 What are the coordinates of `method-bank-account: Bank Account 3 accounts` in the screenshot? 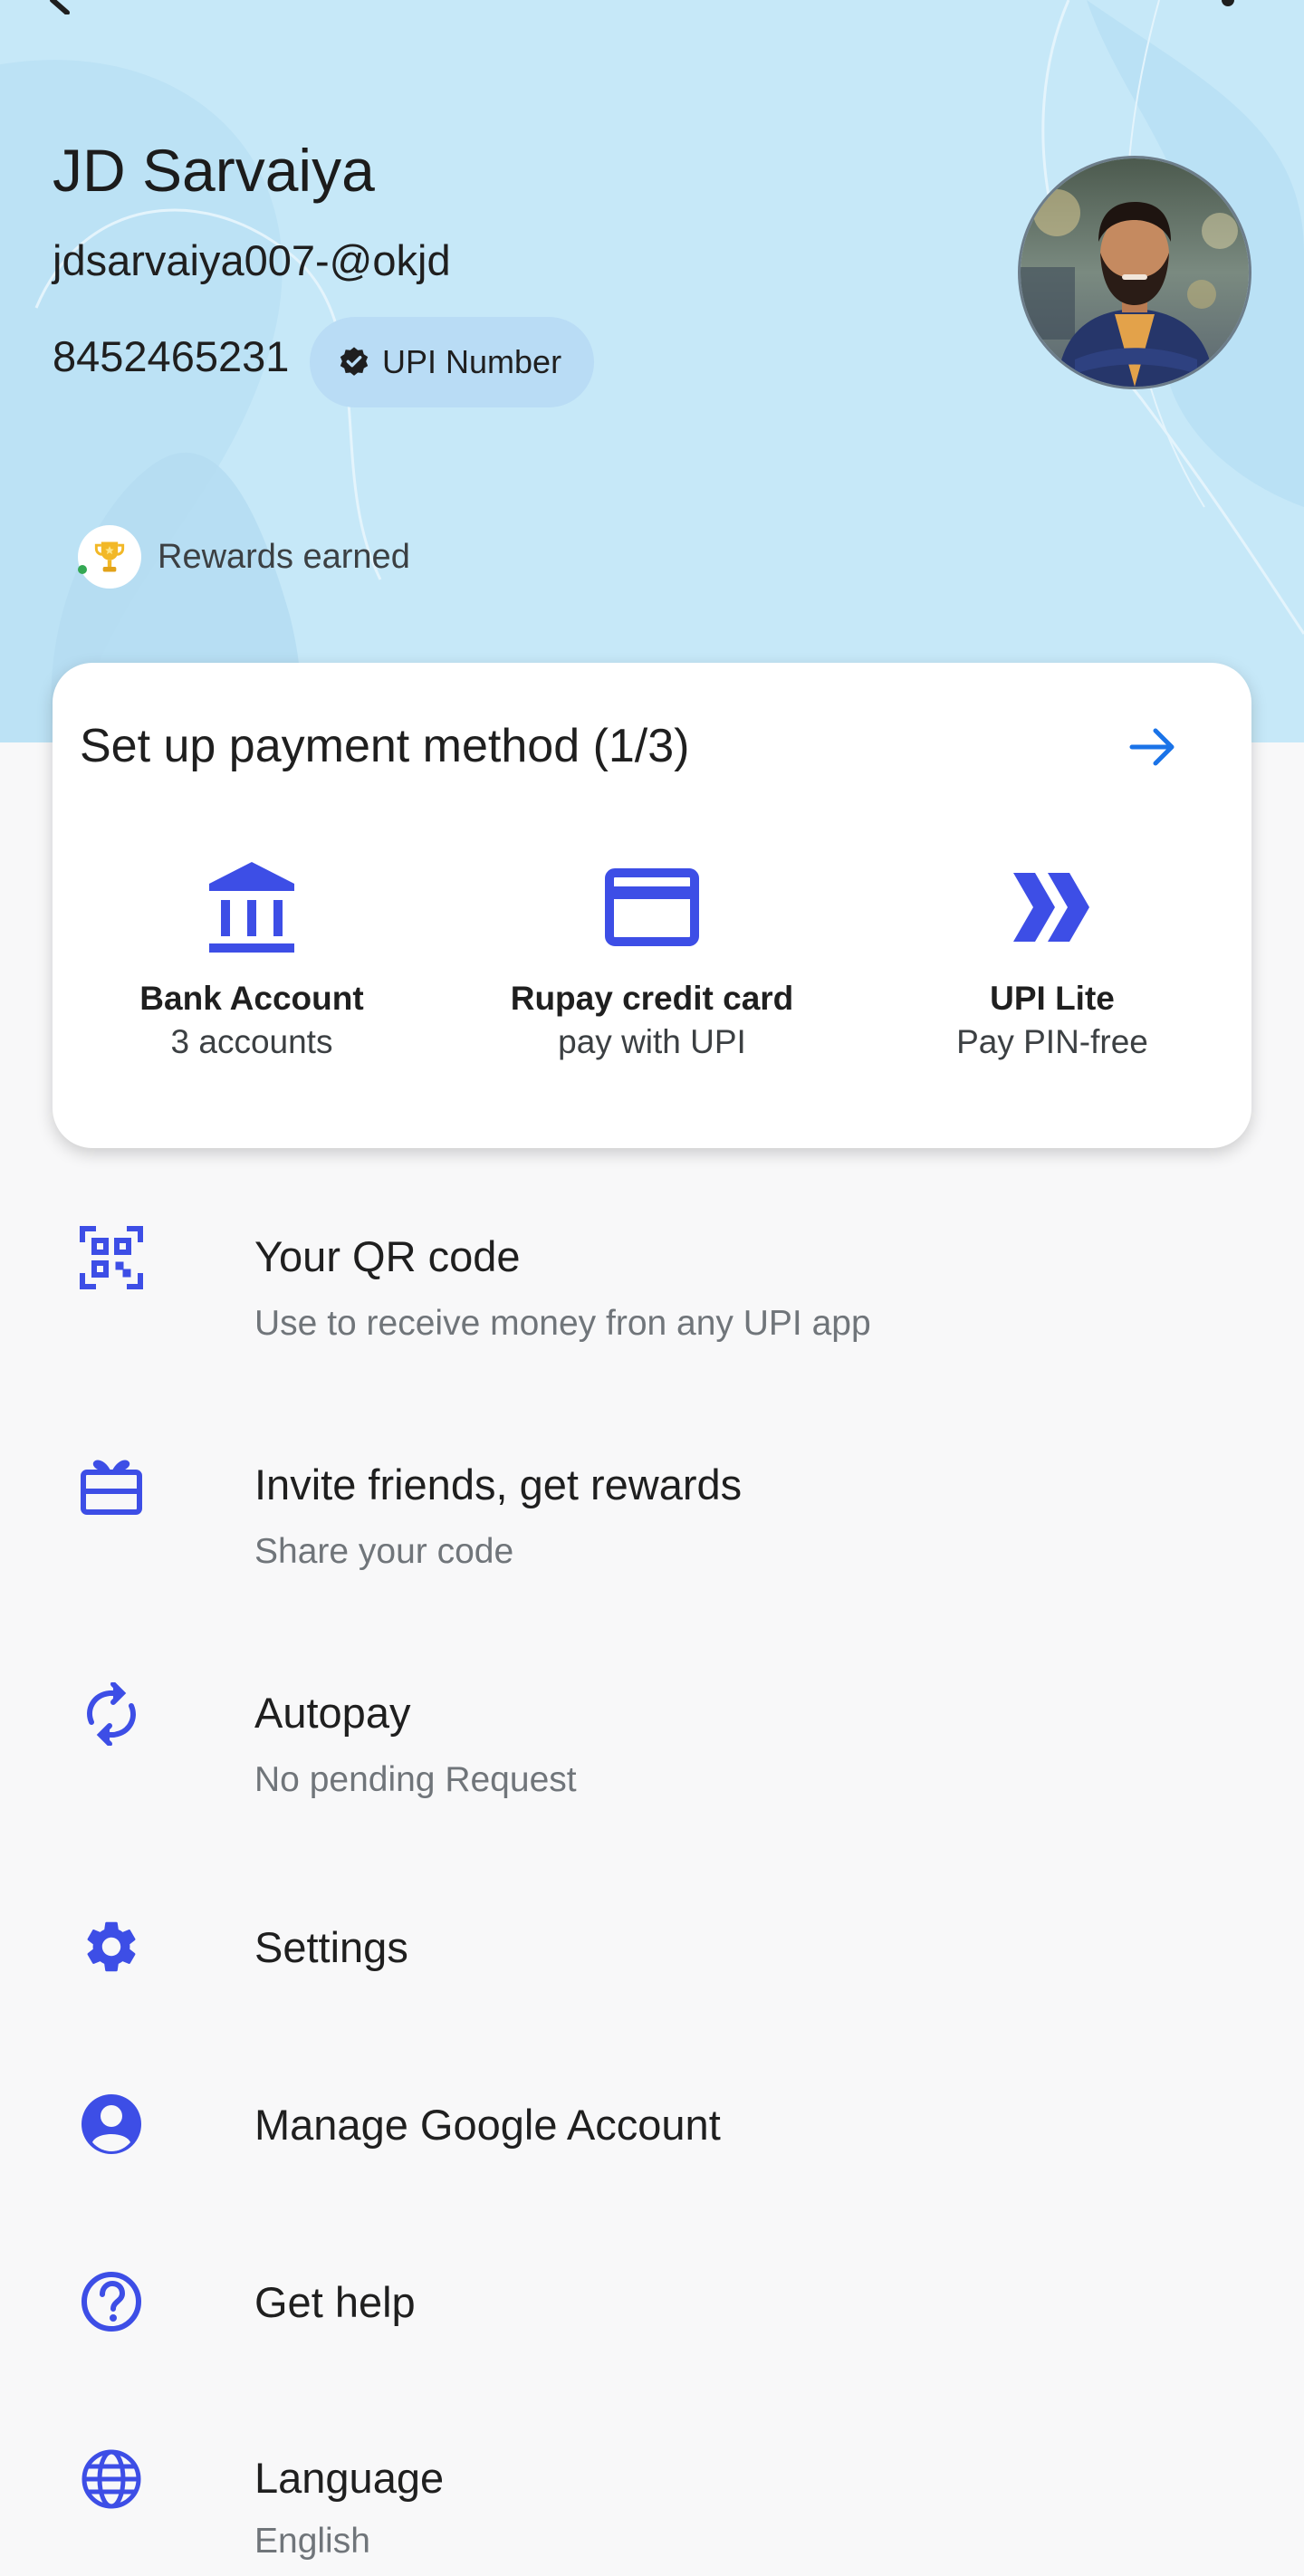 It's located at (252, 957).